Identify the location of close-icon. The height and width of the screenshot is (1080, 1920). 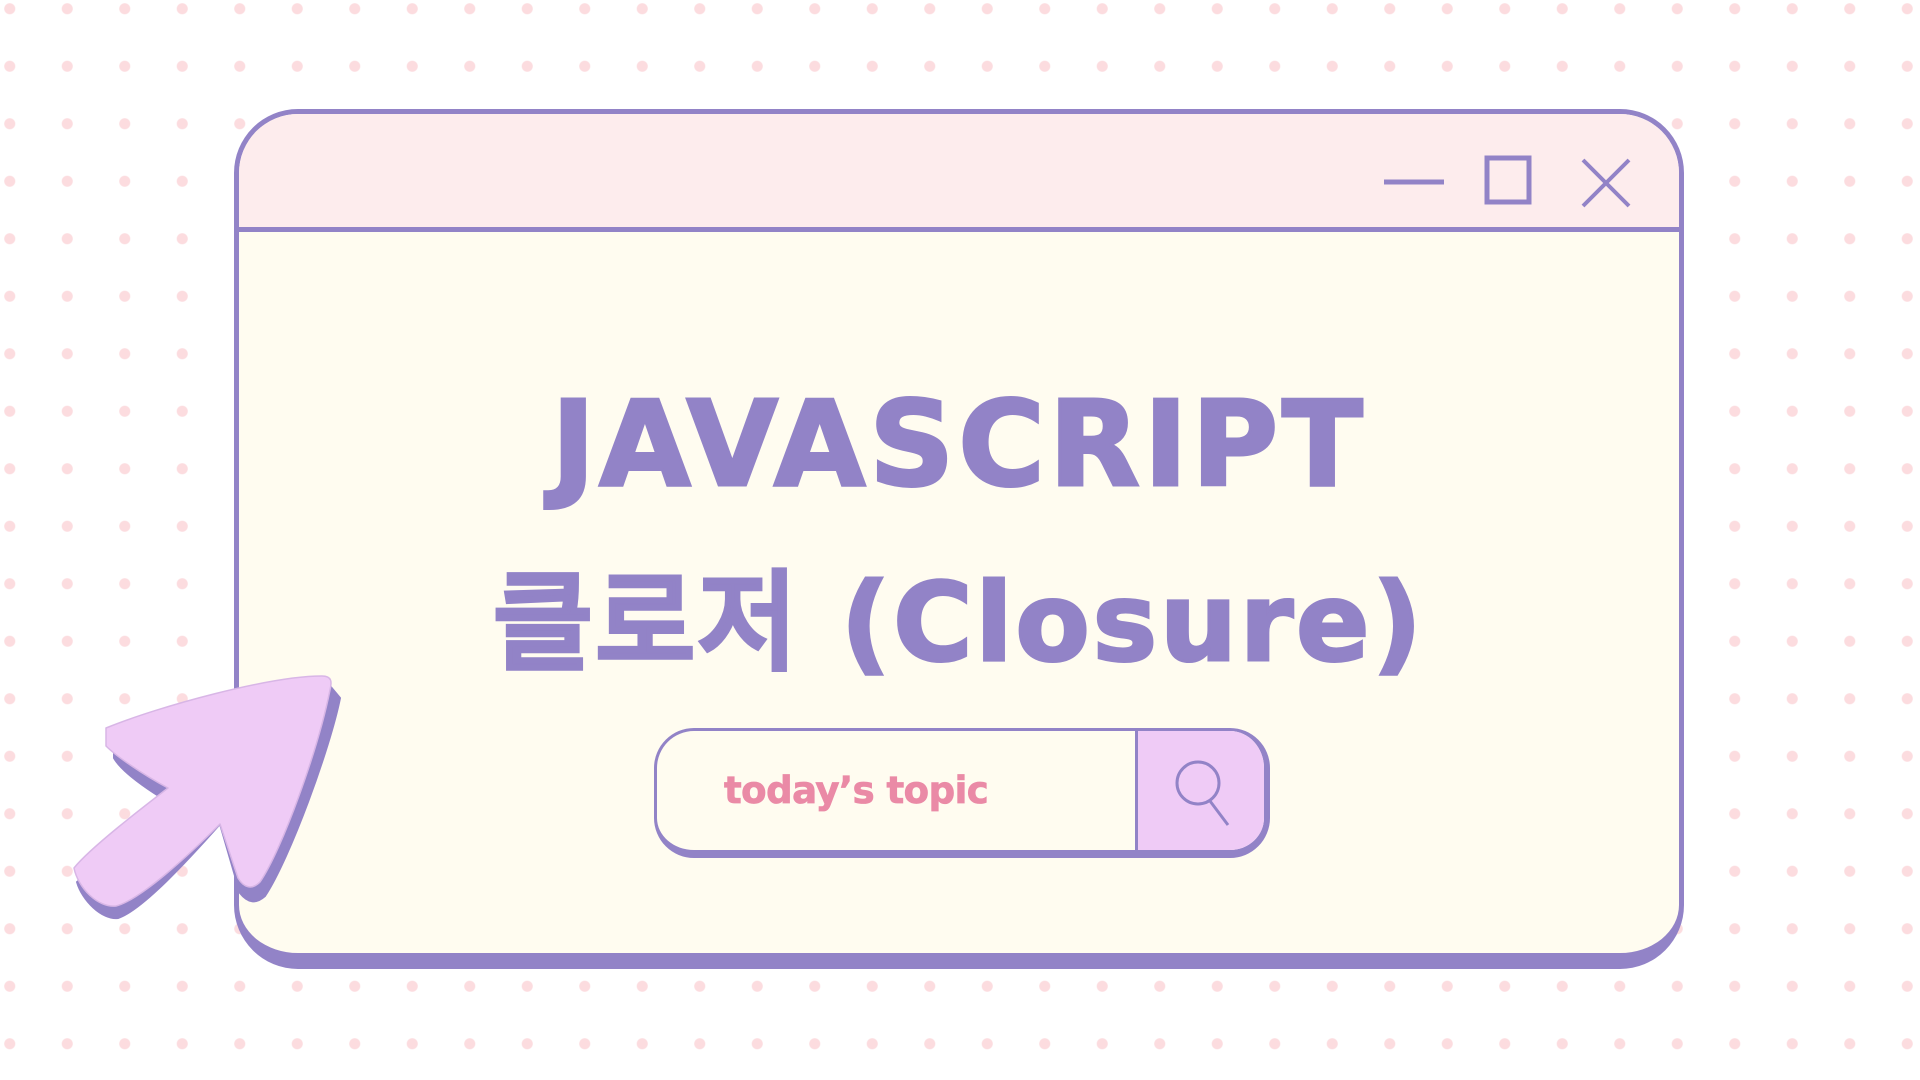
(1603, 182).